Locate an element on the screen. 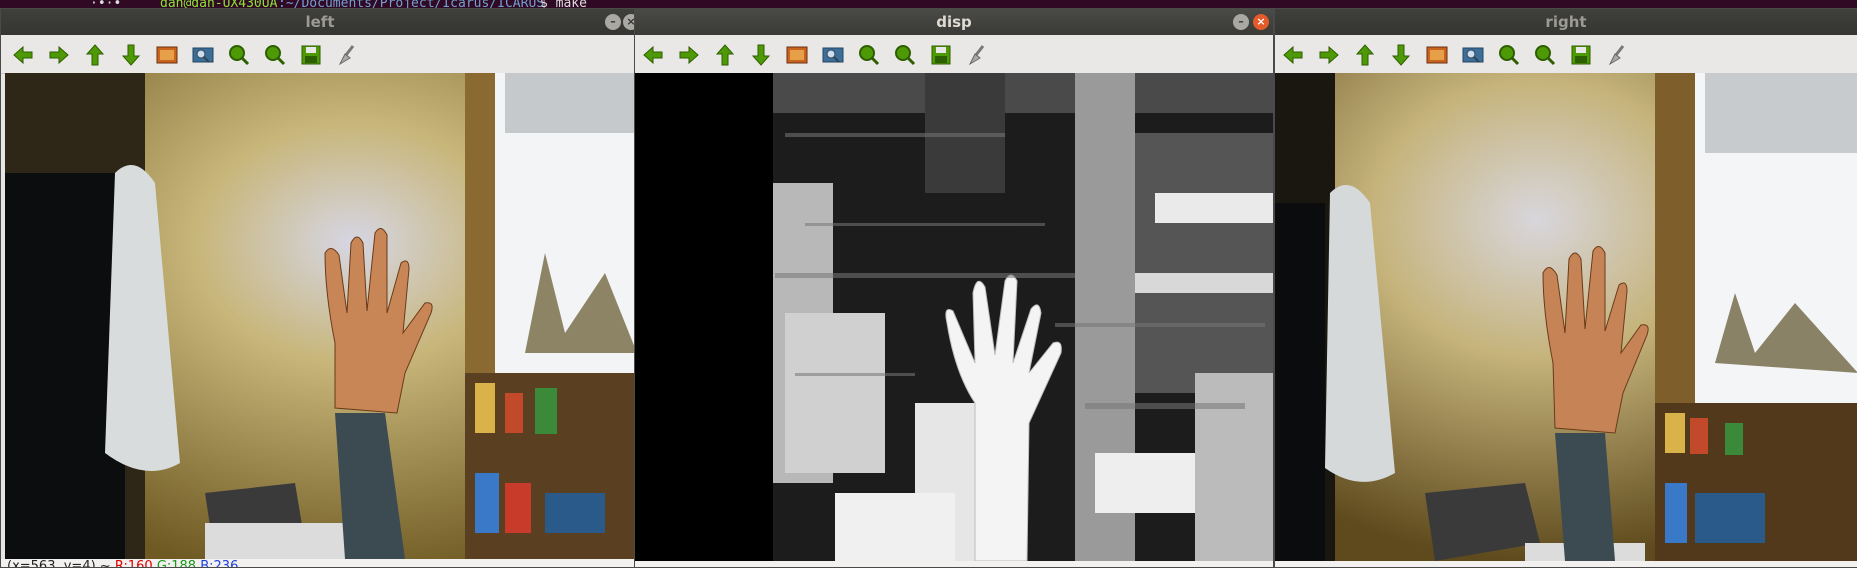  titlebar-left: left – × is located at coordinates (320, 22).